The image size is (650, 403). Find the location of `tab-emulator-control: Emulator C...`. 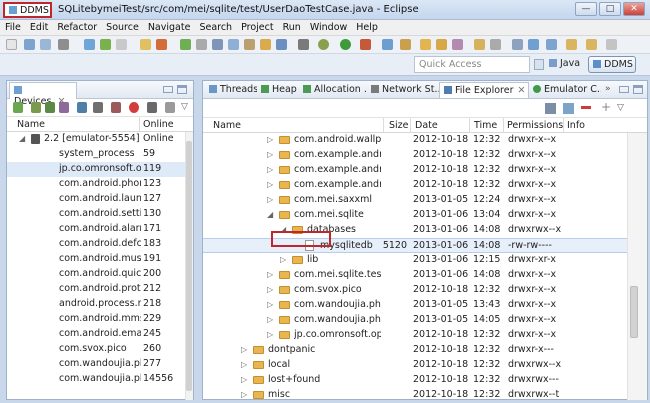

tab-emulator-control: Emulator C... is located at coordinates (565, 90).